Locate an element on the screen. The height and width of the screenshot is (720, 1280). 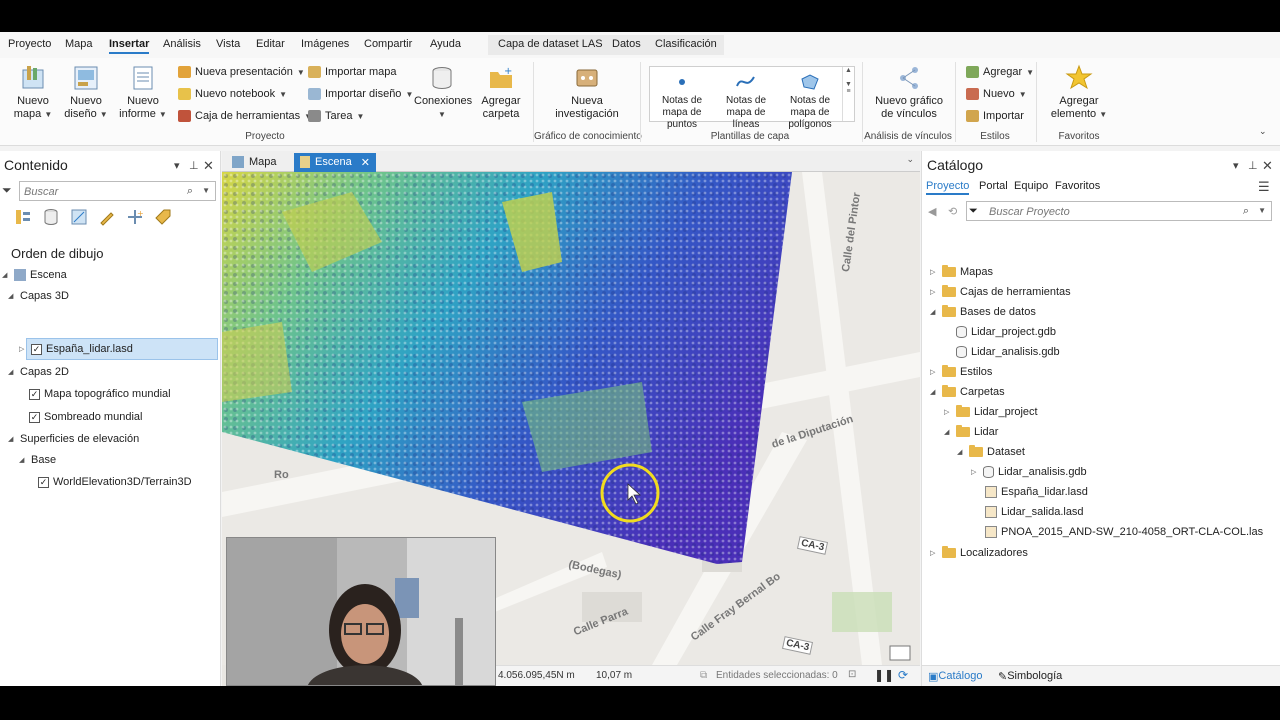
refresh-icon: ⊡ is located at coordinates (852, 674).